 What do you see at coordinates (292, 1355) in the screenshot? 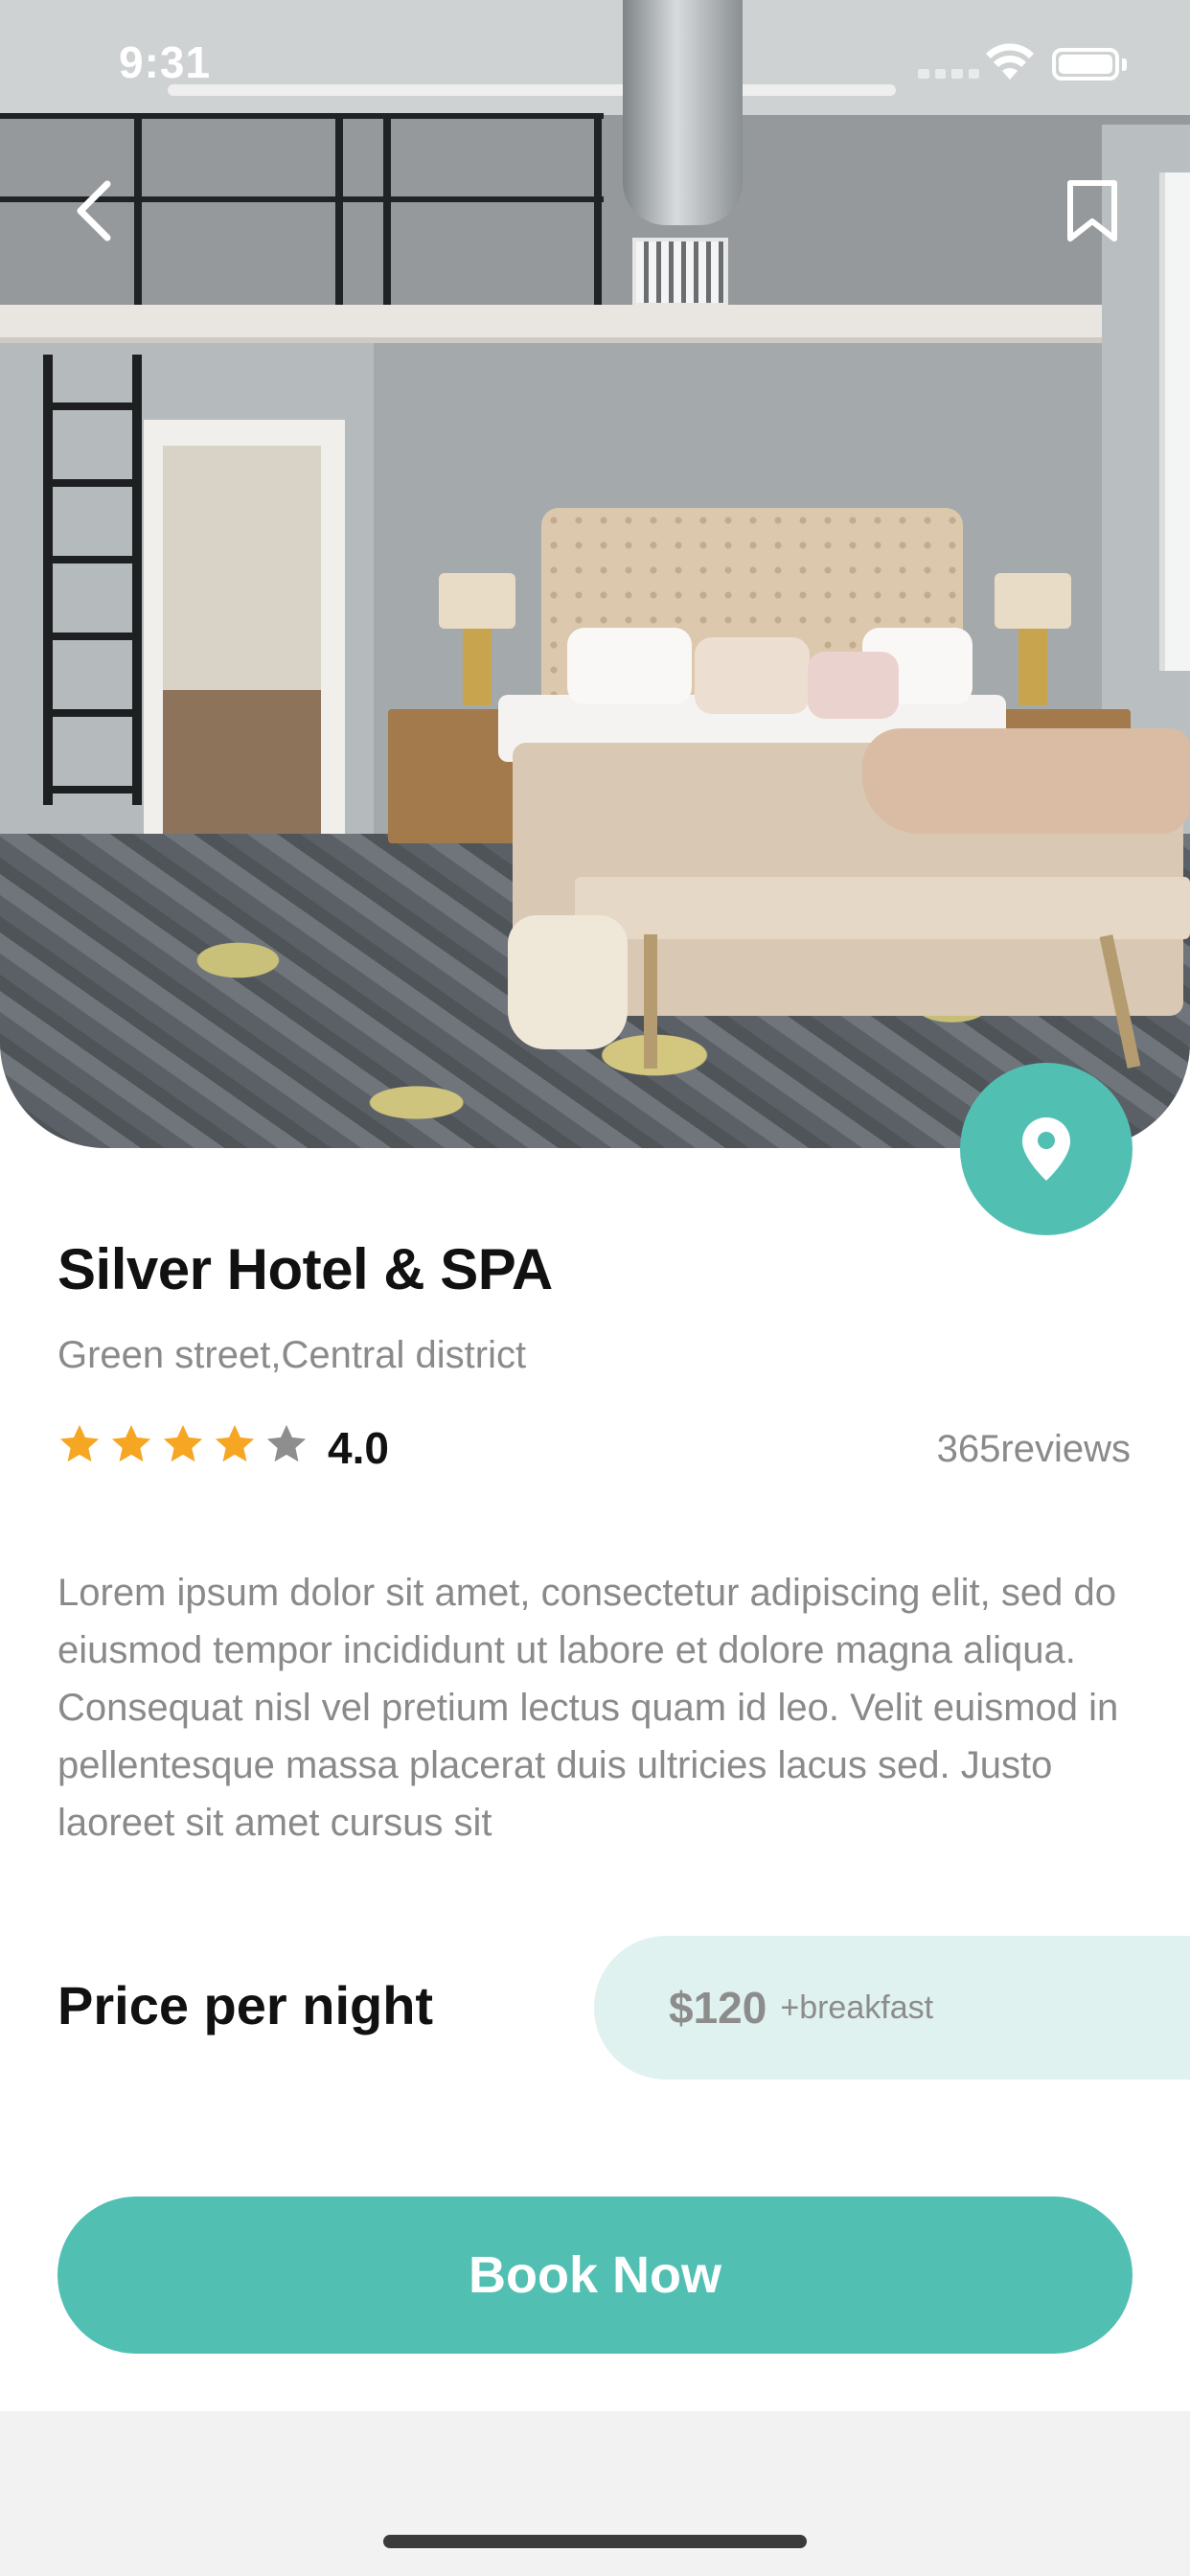
I see `hotel-address: Green street,Central district` at bounding box center [292, 1355].